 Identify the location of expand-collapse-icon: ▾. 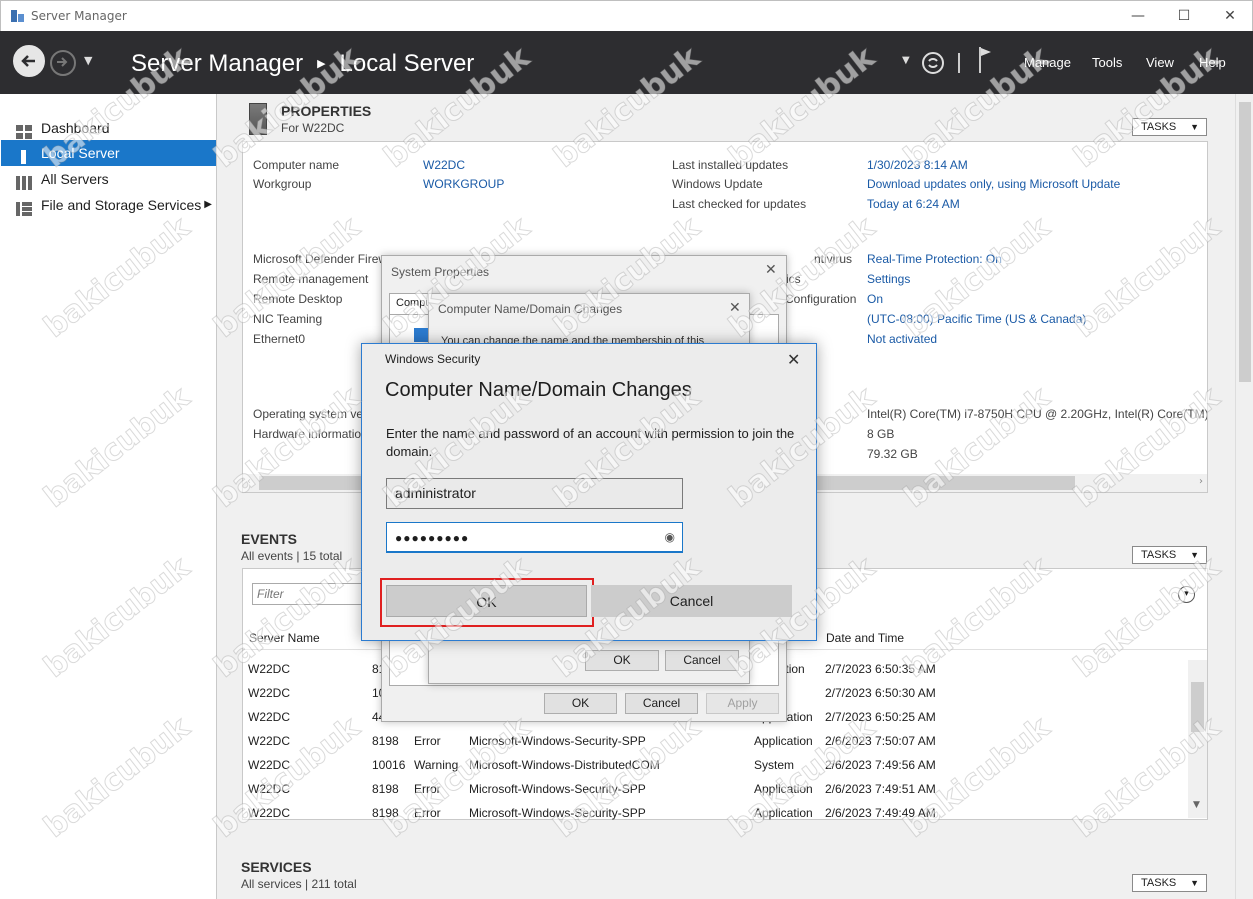
(1186, 594).